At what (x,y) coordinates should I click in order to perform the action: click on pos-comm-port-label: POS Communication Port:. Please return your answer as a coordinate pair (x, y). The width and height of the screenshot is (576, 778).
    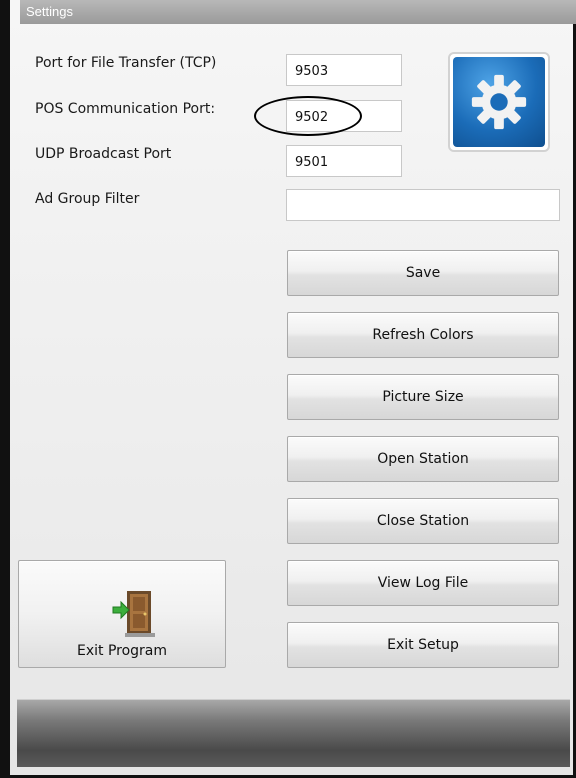
    Looking at the image, I should click on (125, 109).